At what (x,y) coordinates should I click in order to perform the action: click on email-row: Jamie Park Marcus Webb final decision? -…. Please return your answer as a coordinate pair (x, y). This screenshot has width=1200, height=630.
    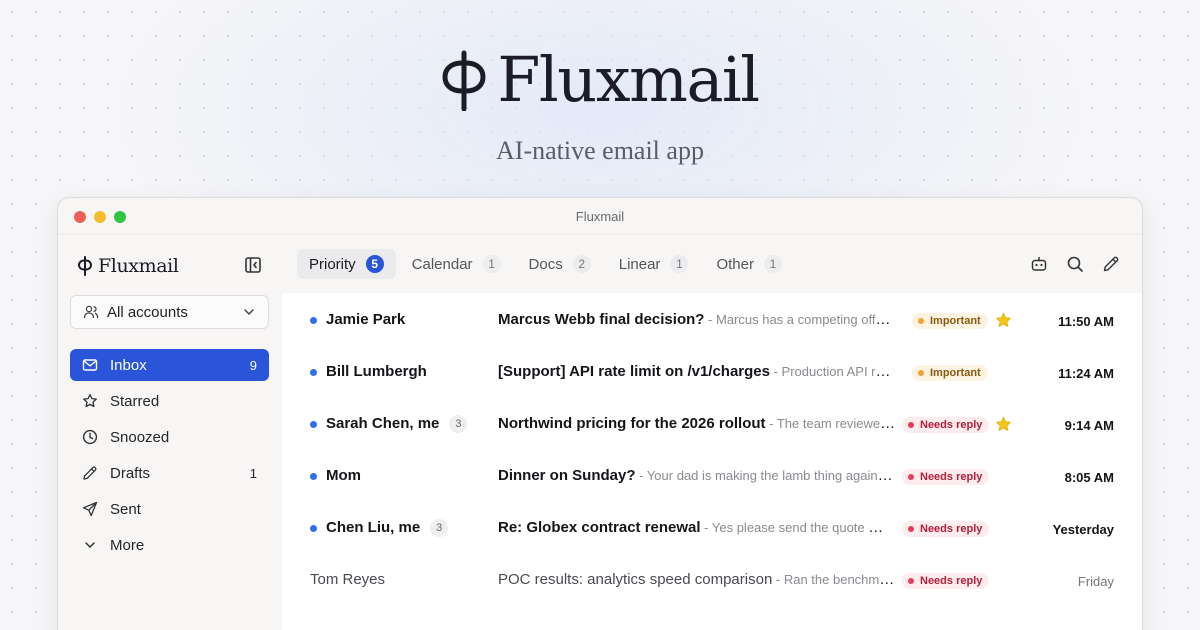
    Looking at the image, I should click on (712, 319).